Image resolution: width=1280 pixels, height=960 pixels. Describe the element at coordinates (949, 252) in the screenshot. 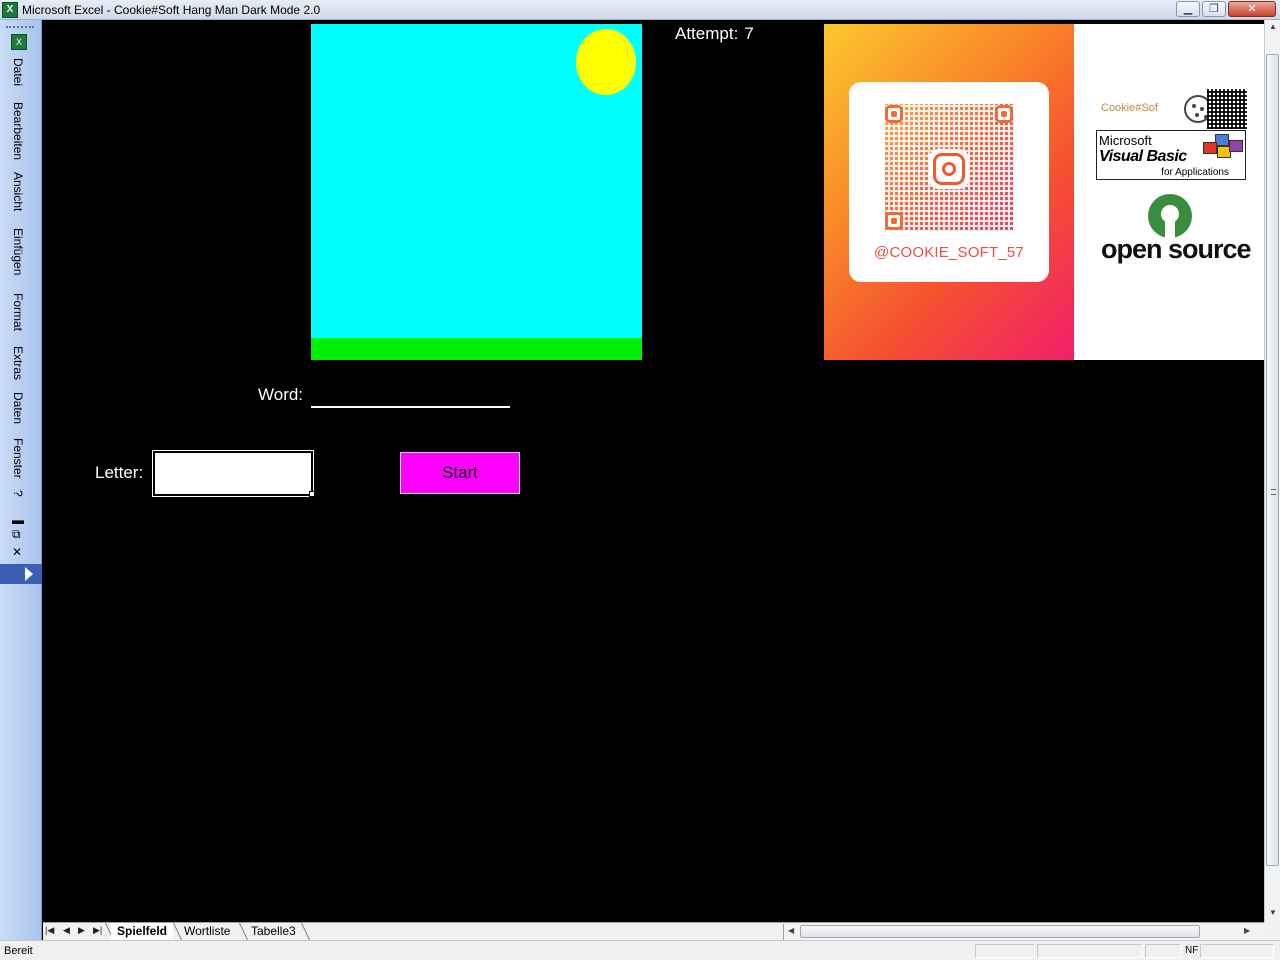

I see `instagram-handle: @COOKIE_SOFT_57` at that location.